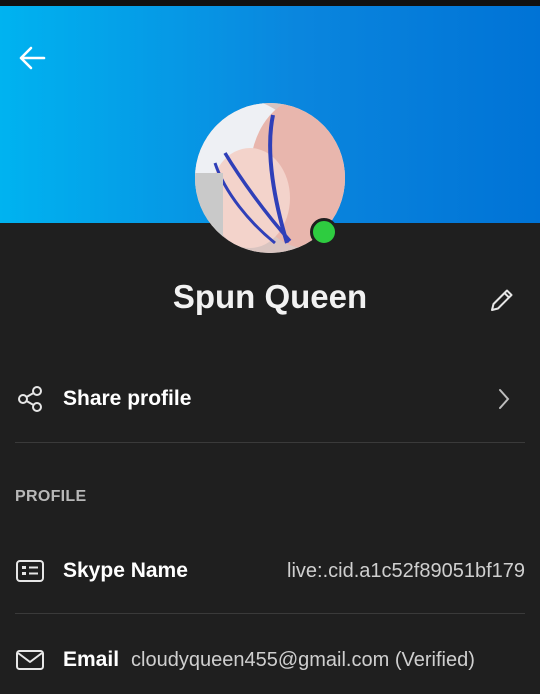 This screenshot has height=694, width=540. Describe the element at coordinates (91, 659) in the screenshot. I see `email-label: Email` at that location.